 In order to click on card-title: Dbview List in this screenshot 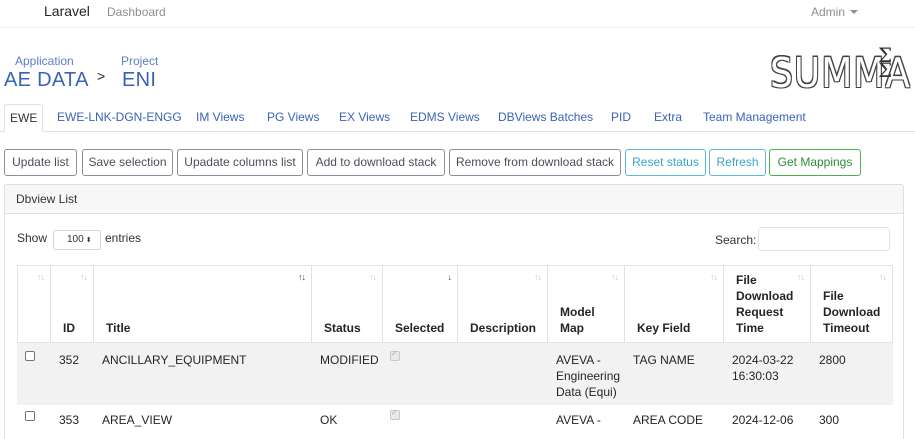, I will do `click(454, 199)`.